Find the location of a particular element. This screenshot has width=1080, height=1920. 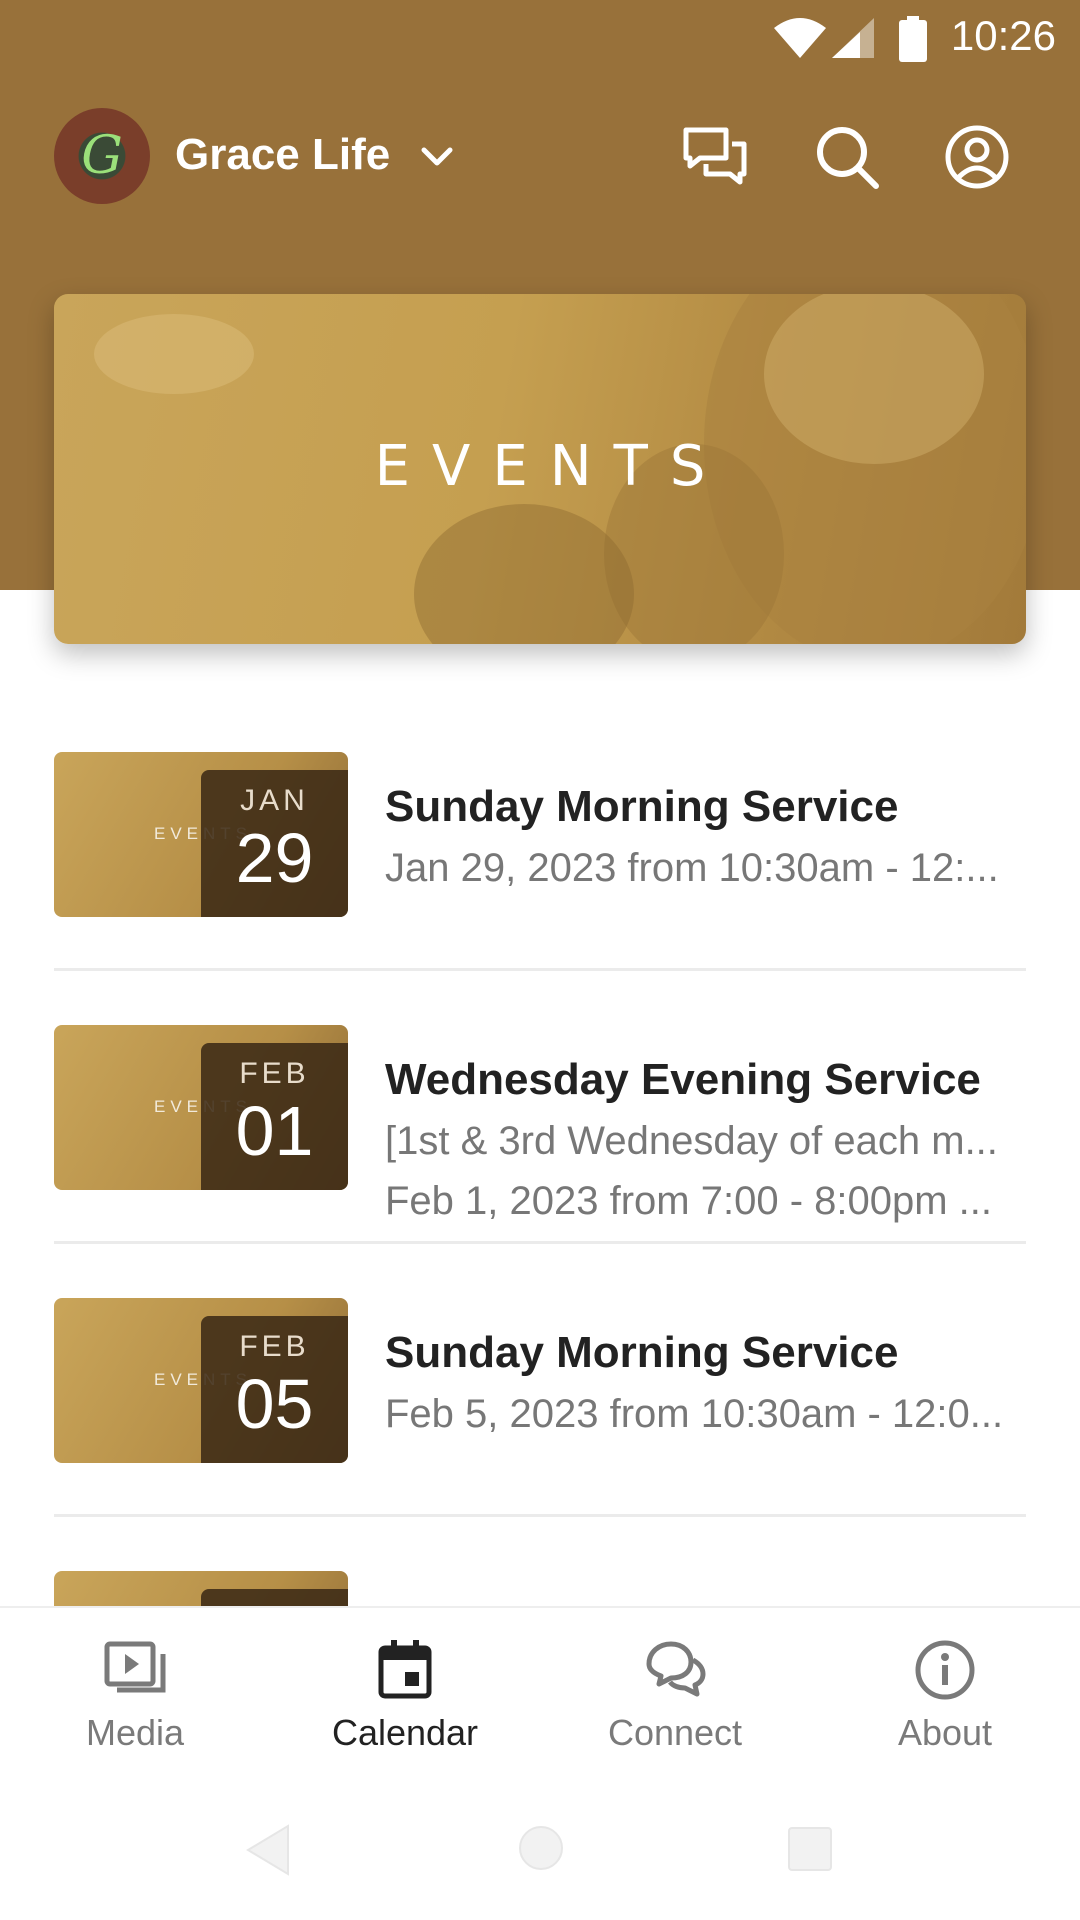

nav-label: About is located at coordinates (945, 1732).